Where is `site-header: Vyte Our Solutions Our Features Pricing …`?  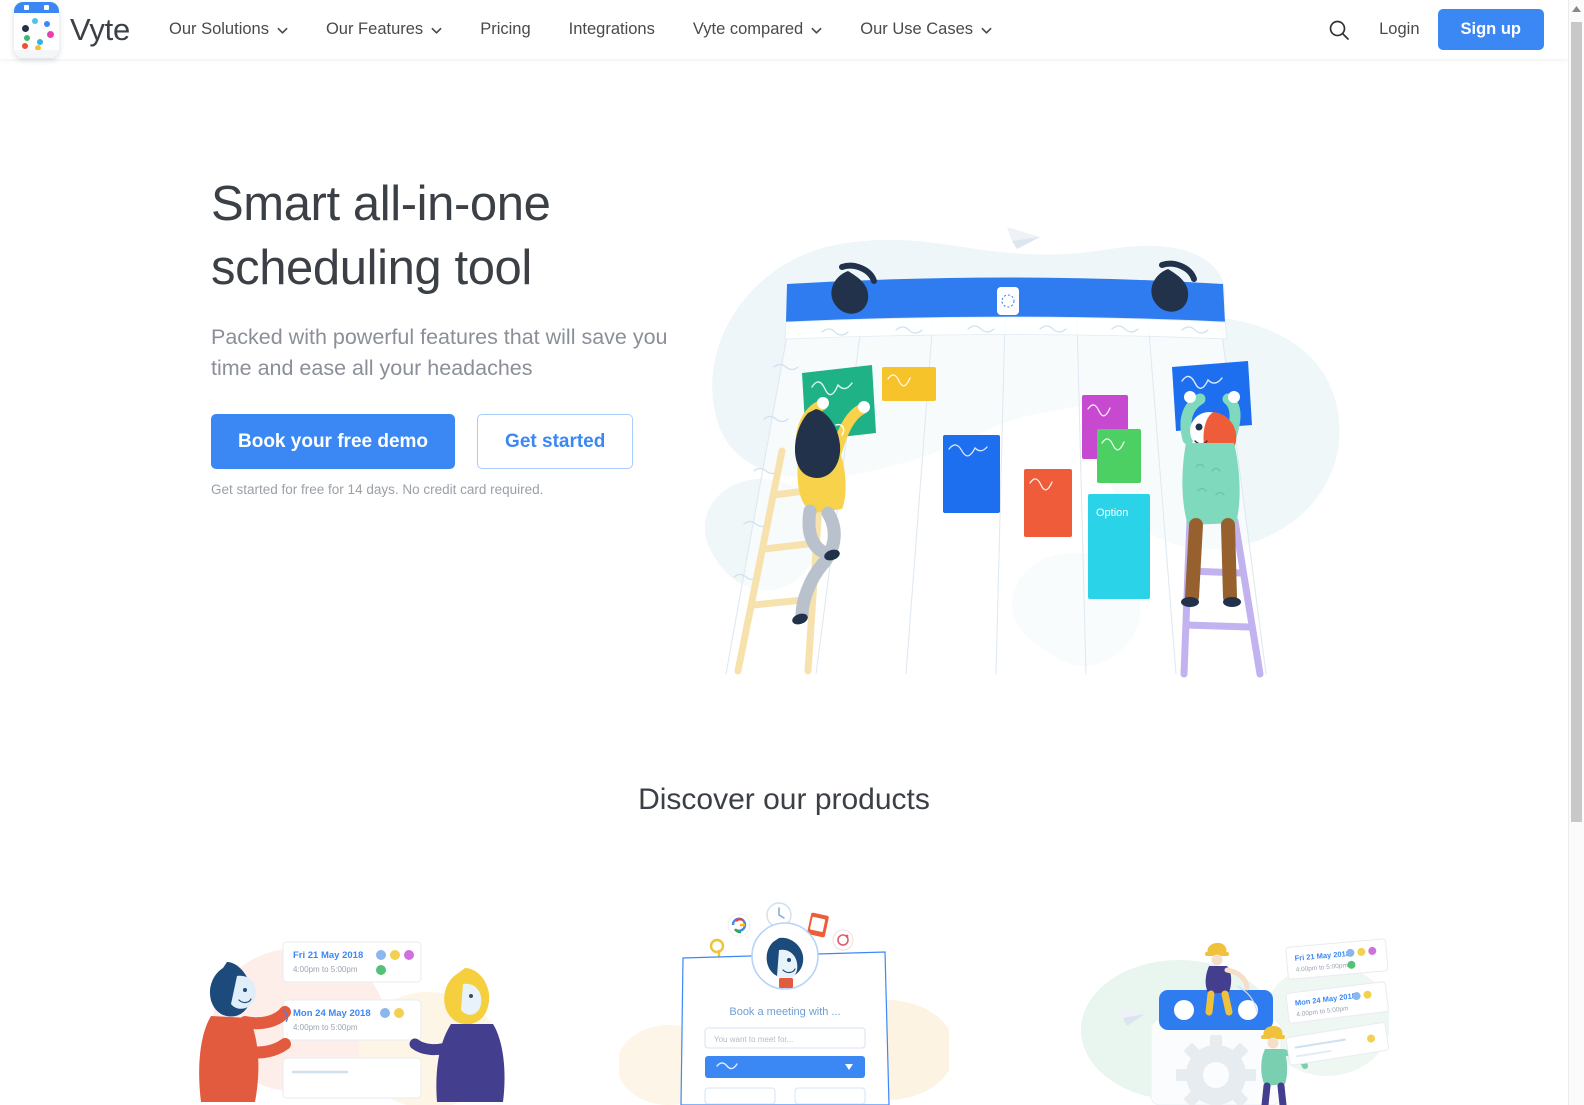
site-header: Vyte Our Solutions Our Features Pricing … is located at coordinates (784, 29).